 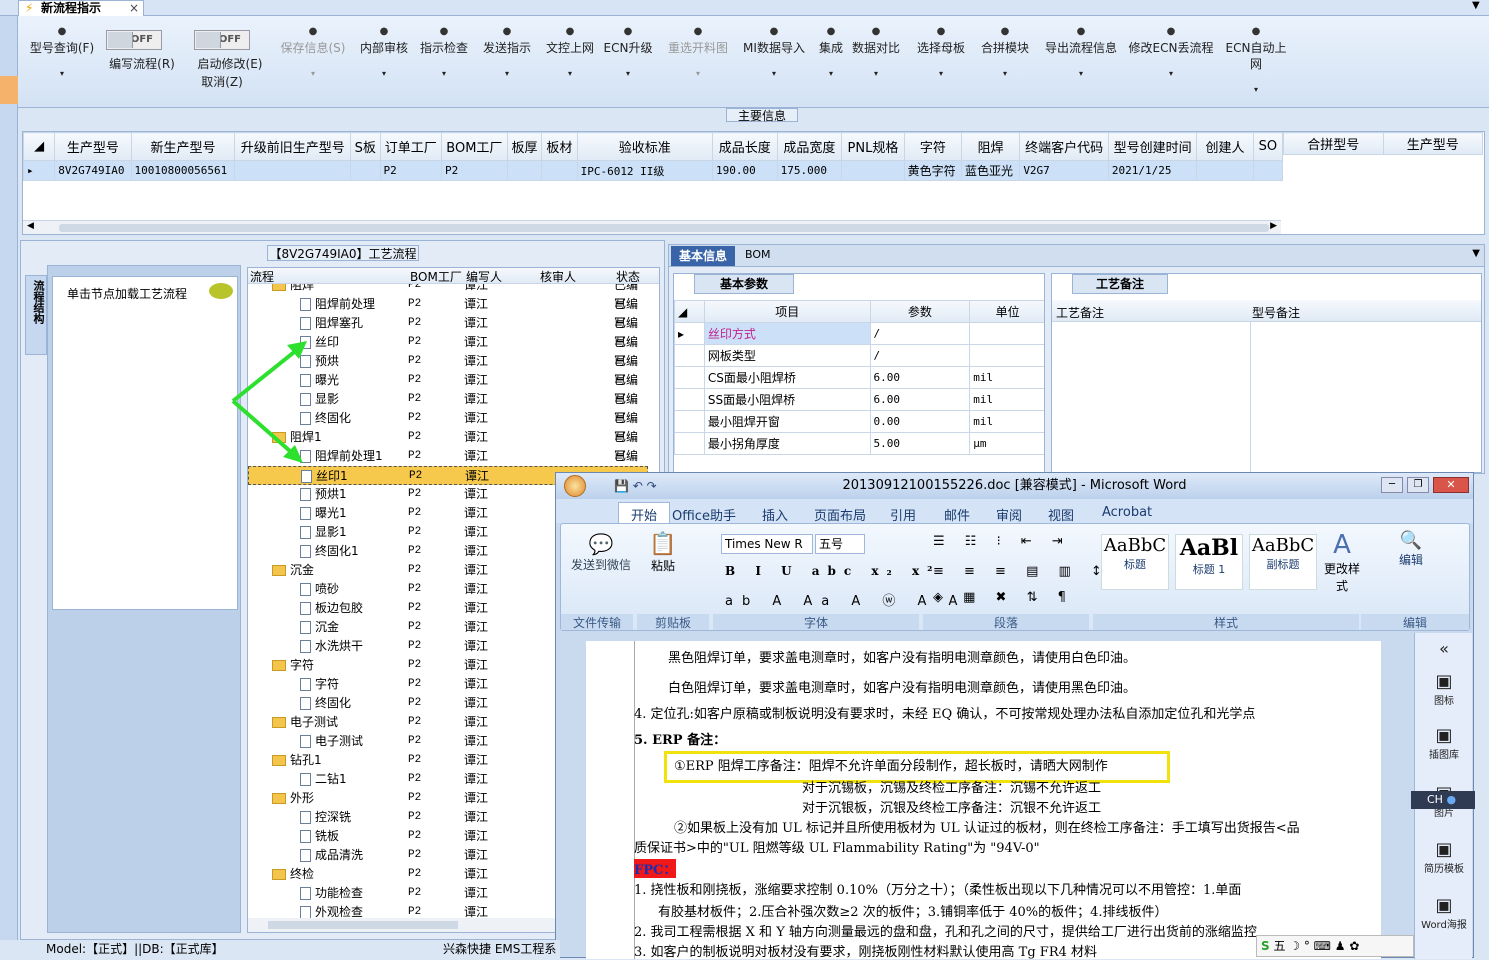 What do you see at coordinates (1444, 913) in the screenshot?
I see `sidebar-tool: ▣ Word海报` at bounding box center [1444, 913].